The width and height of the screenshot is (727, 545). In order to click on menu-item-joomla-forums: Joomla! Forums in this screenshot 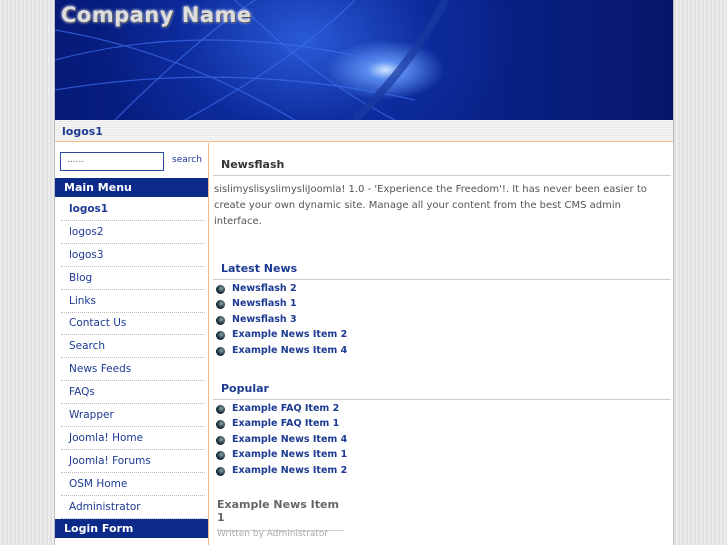, I will do `click(133, 461)`.